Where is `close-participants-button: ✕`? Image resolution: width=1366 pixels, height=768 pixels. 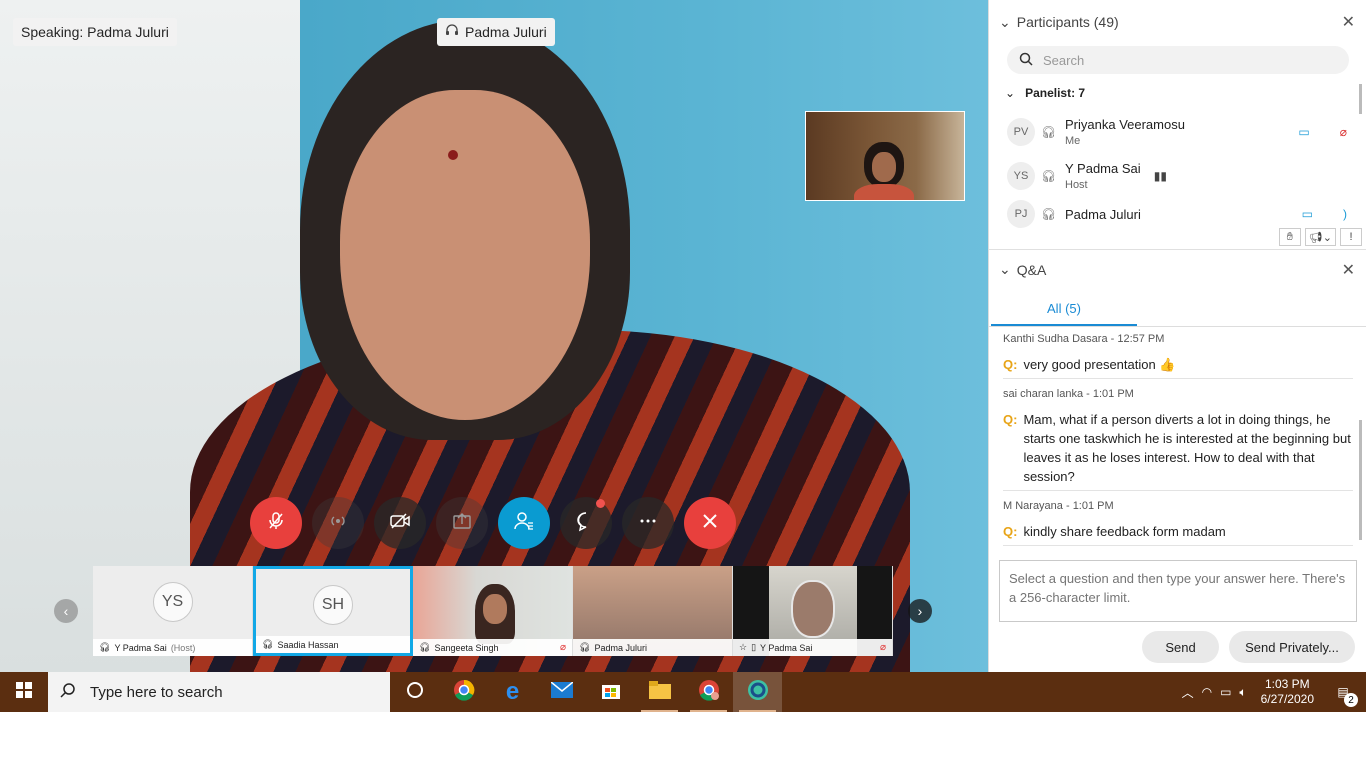
close-participants-button: ✕ is located at coordinates (1348, 22).